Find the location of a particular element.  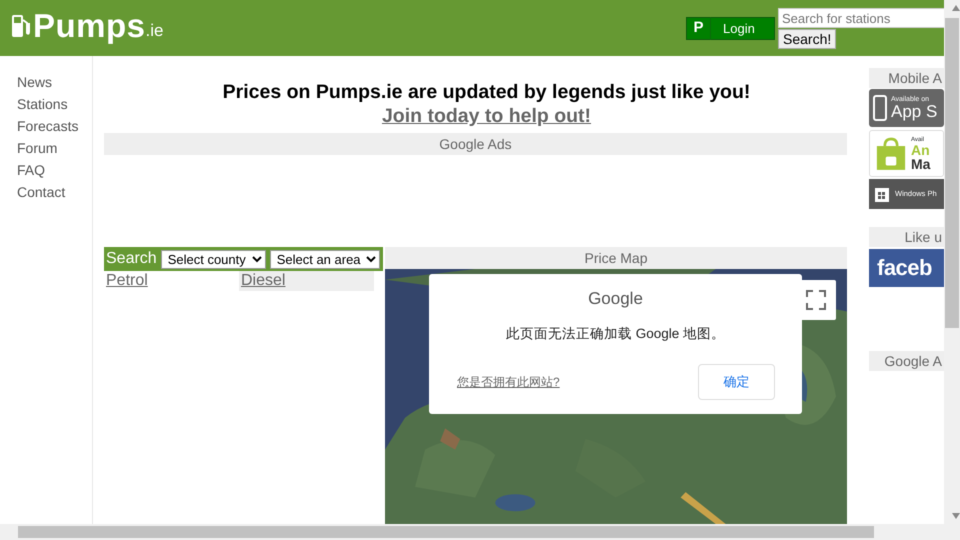

search-label: Search is located at coordinates (131, 259).